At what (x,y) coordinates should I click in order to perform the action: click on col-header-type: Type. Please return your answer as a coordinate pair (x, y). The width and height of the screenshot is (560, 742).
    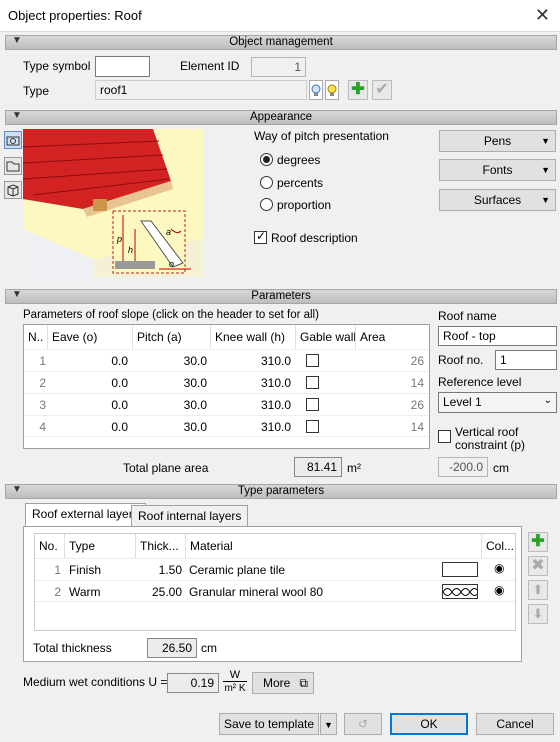
    Looking at the image, I should click on (100, 546).